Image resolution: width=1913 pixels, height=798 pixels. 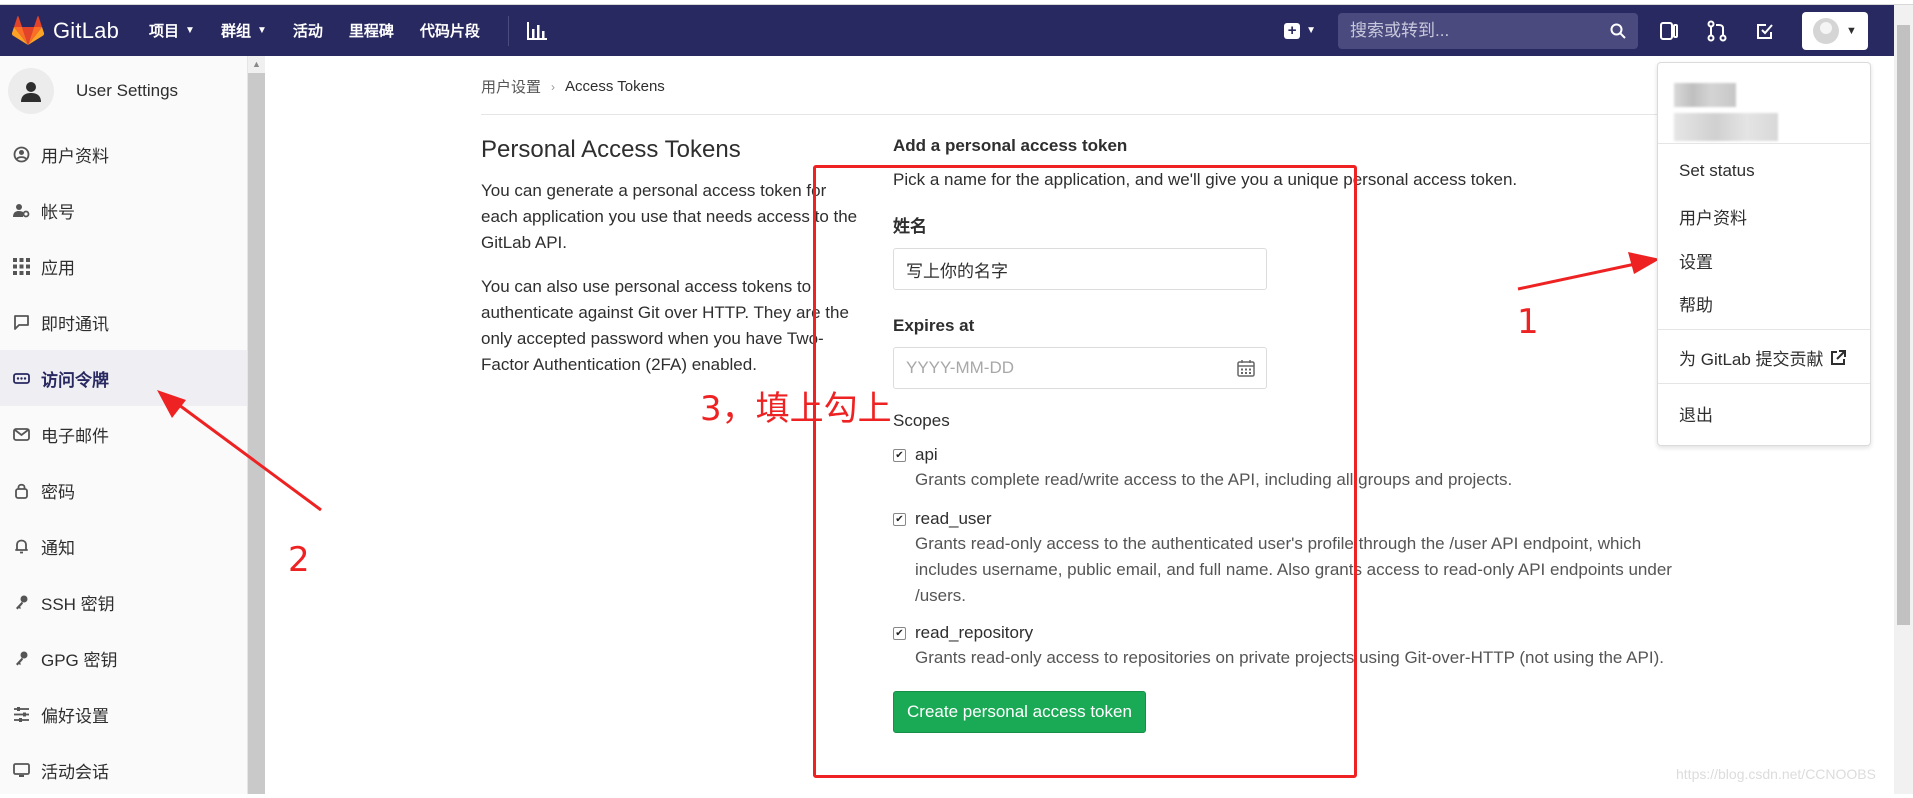 I want to click on nav-milestones: 里程碑, so click(x=371, y=30).